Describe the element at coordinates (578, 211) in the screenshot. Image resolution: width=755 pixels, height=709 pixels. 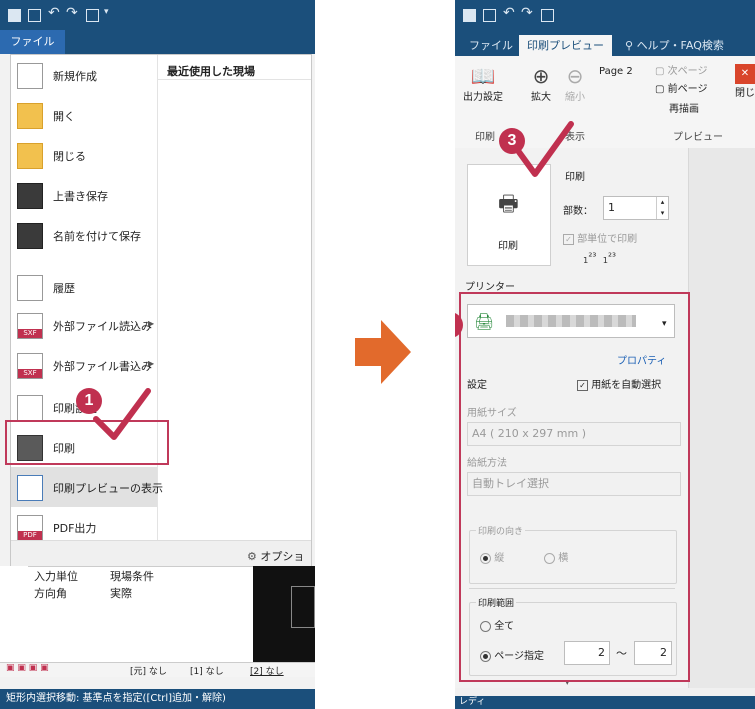
I see `copies-label: 部数：` at that location.